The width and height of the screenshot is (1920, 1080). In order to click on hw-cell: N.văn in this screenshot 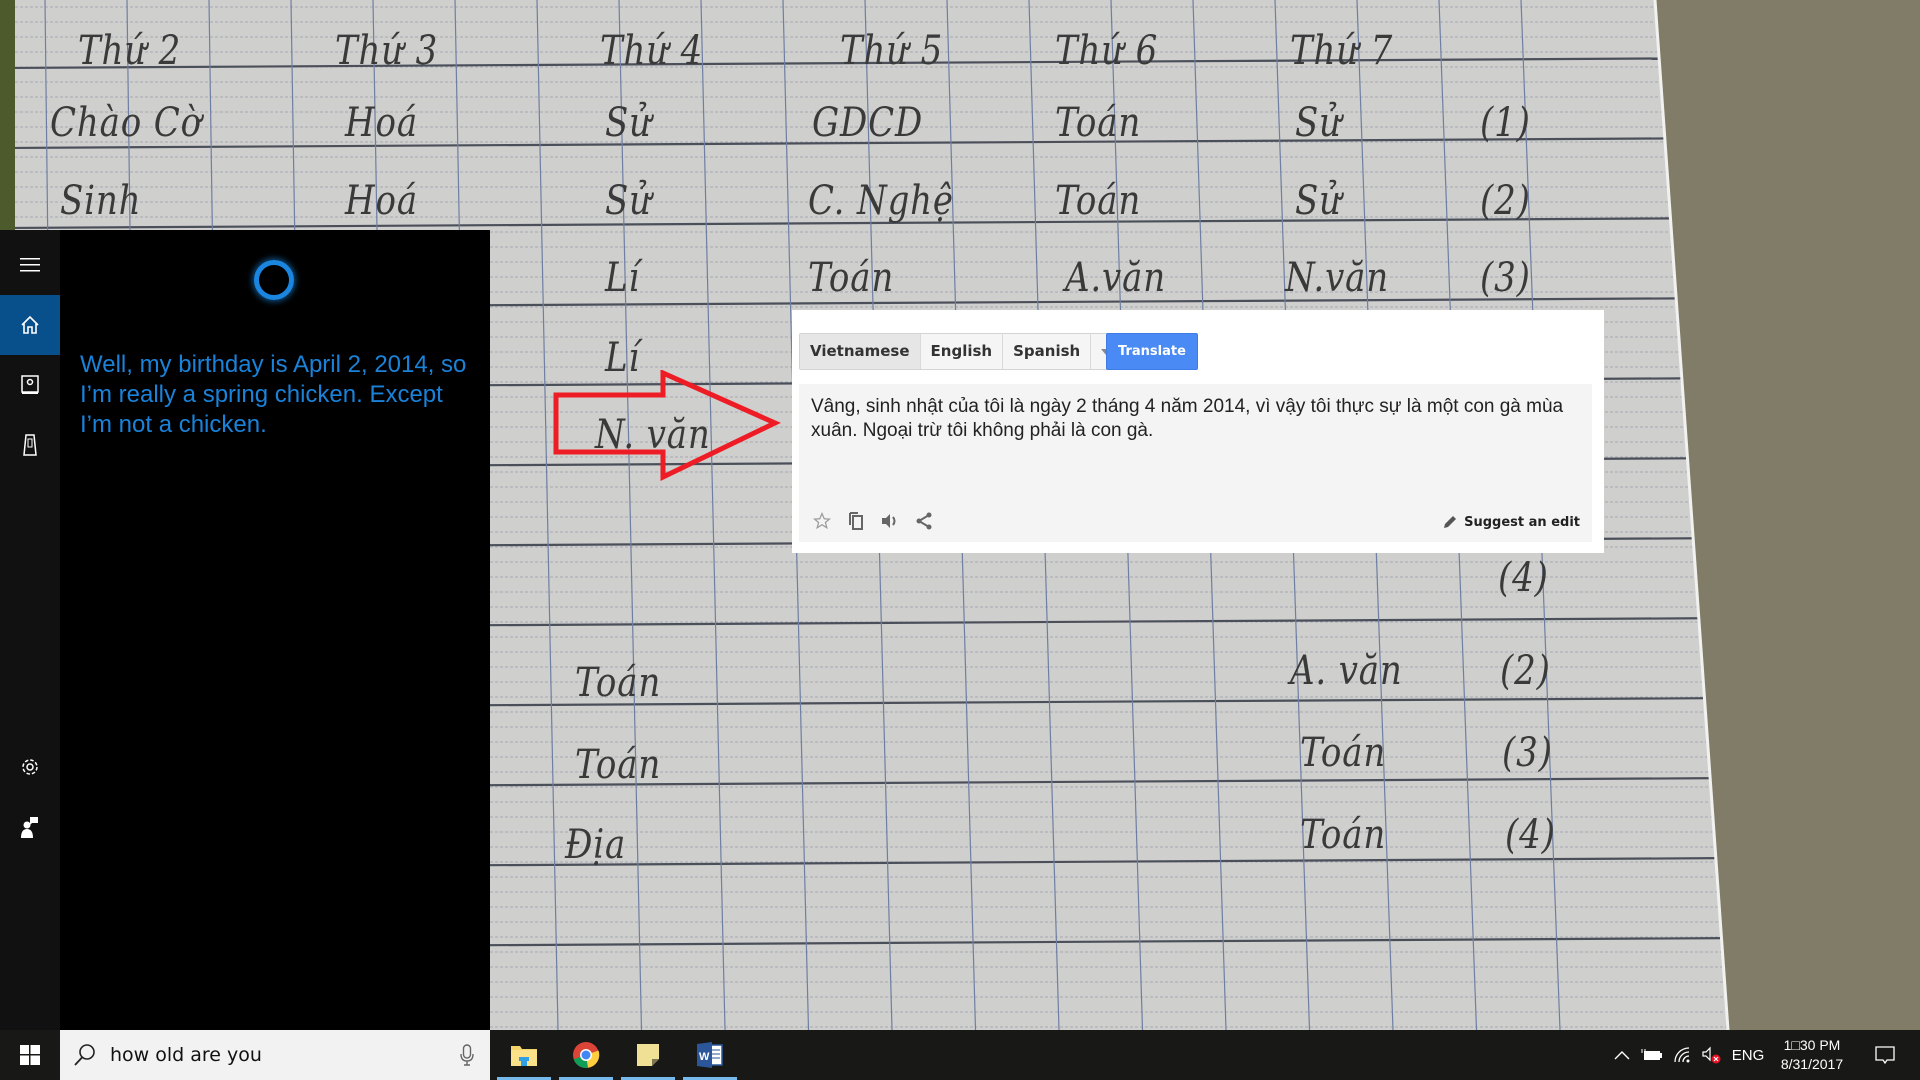, I will do `click(1337, 278)`.